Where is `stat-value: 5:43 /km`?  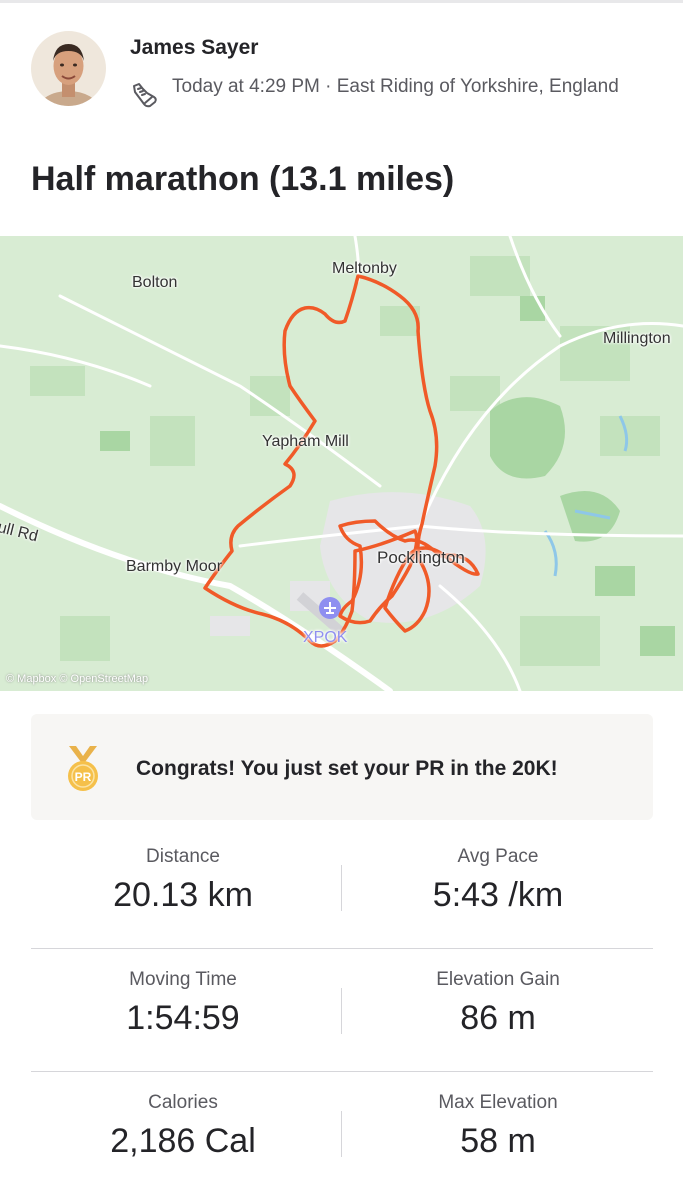 stat-value: 5:43 /km is located at coordinates (498, 895).